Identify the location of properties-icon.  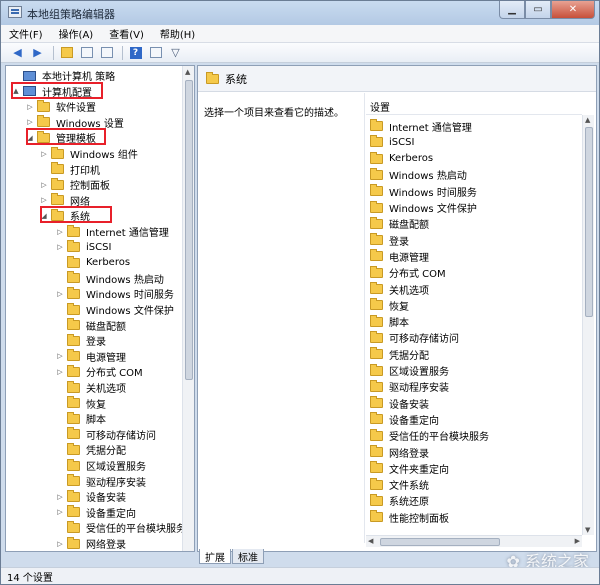
(155, 52).